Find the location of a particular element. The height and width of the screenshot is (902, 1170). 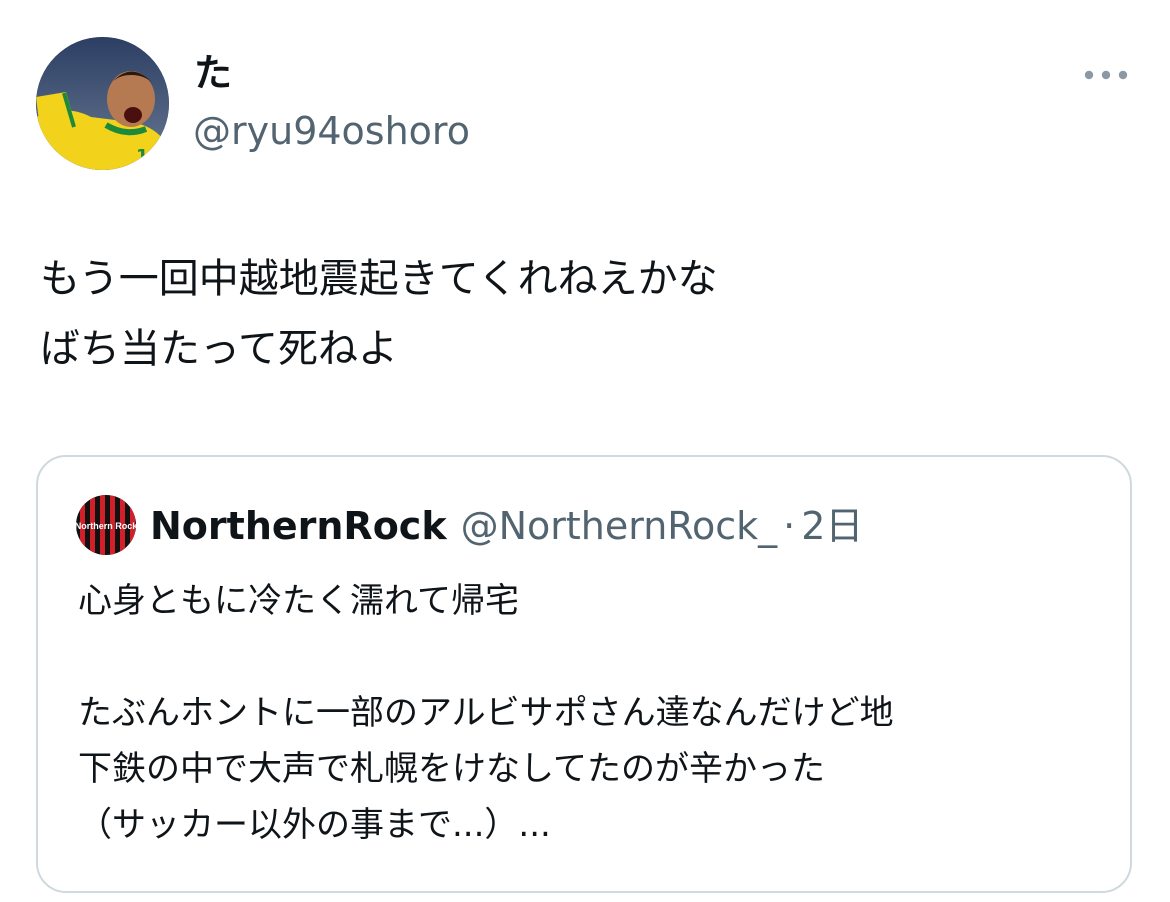

author-handle: @ryu94oshoro is located at coordinates (331, 131).